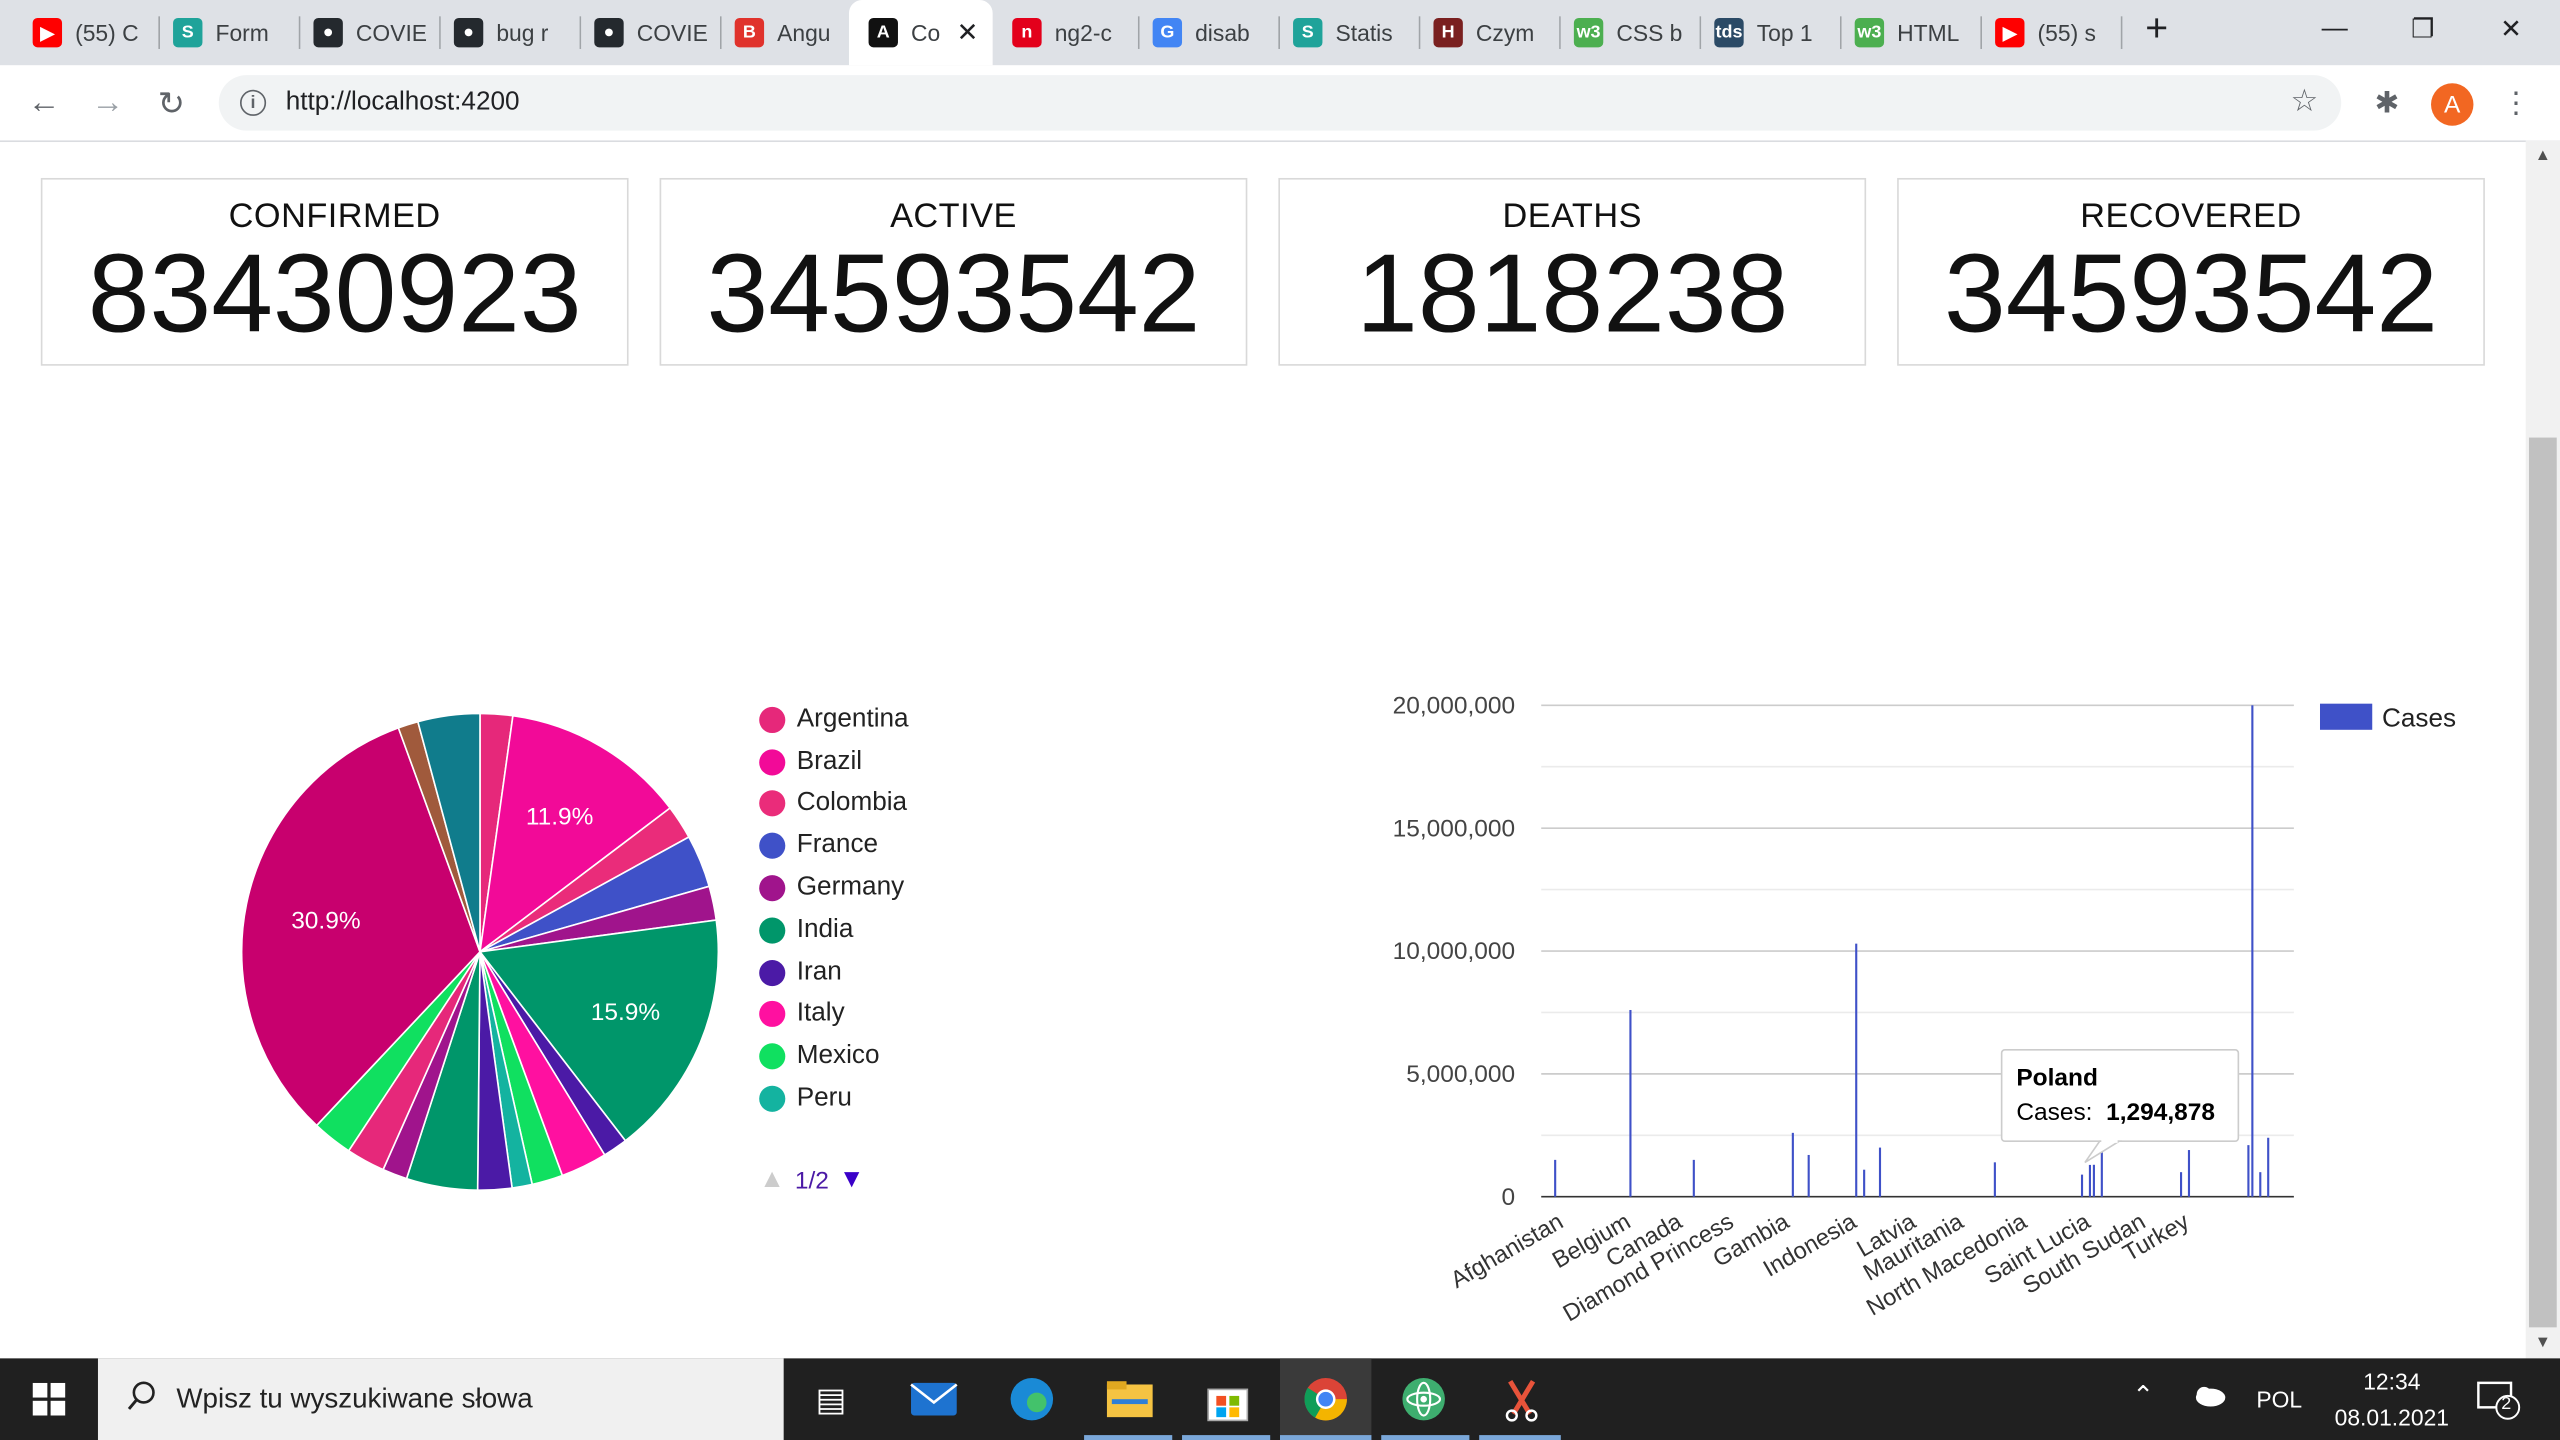 The width and height of the screenshot is (2560, 1440). What do you see at coordinates (230, 32) in the screenshot?
I see `tab-2: S Form` at bounding box center [230, 32].